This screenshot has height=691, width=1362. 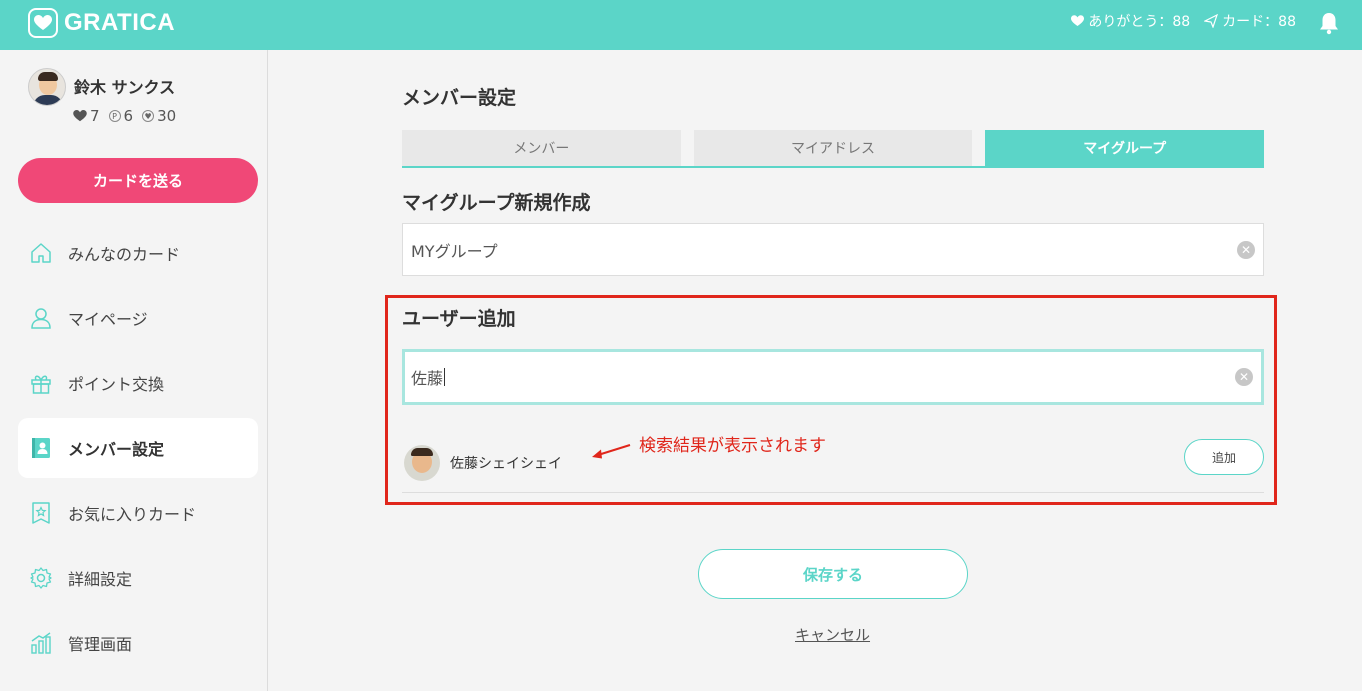 I want to click on sidebar-item-label: 管理画面, so click(x=100, y=644).